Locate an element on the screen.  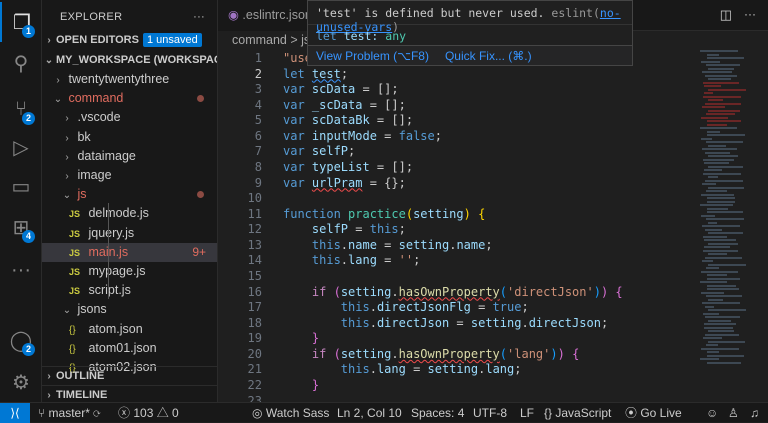
workspace-section: ⌄ MY_WORKSPACE (WORKSPACE) is located at coordinates (130, 60).